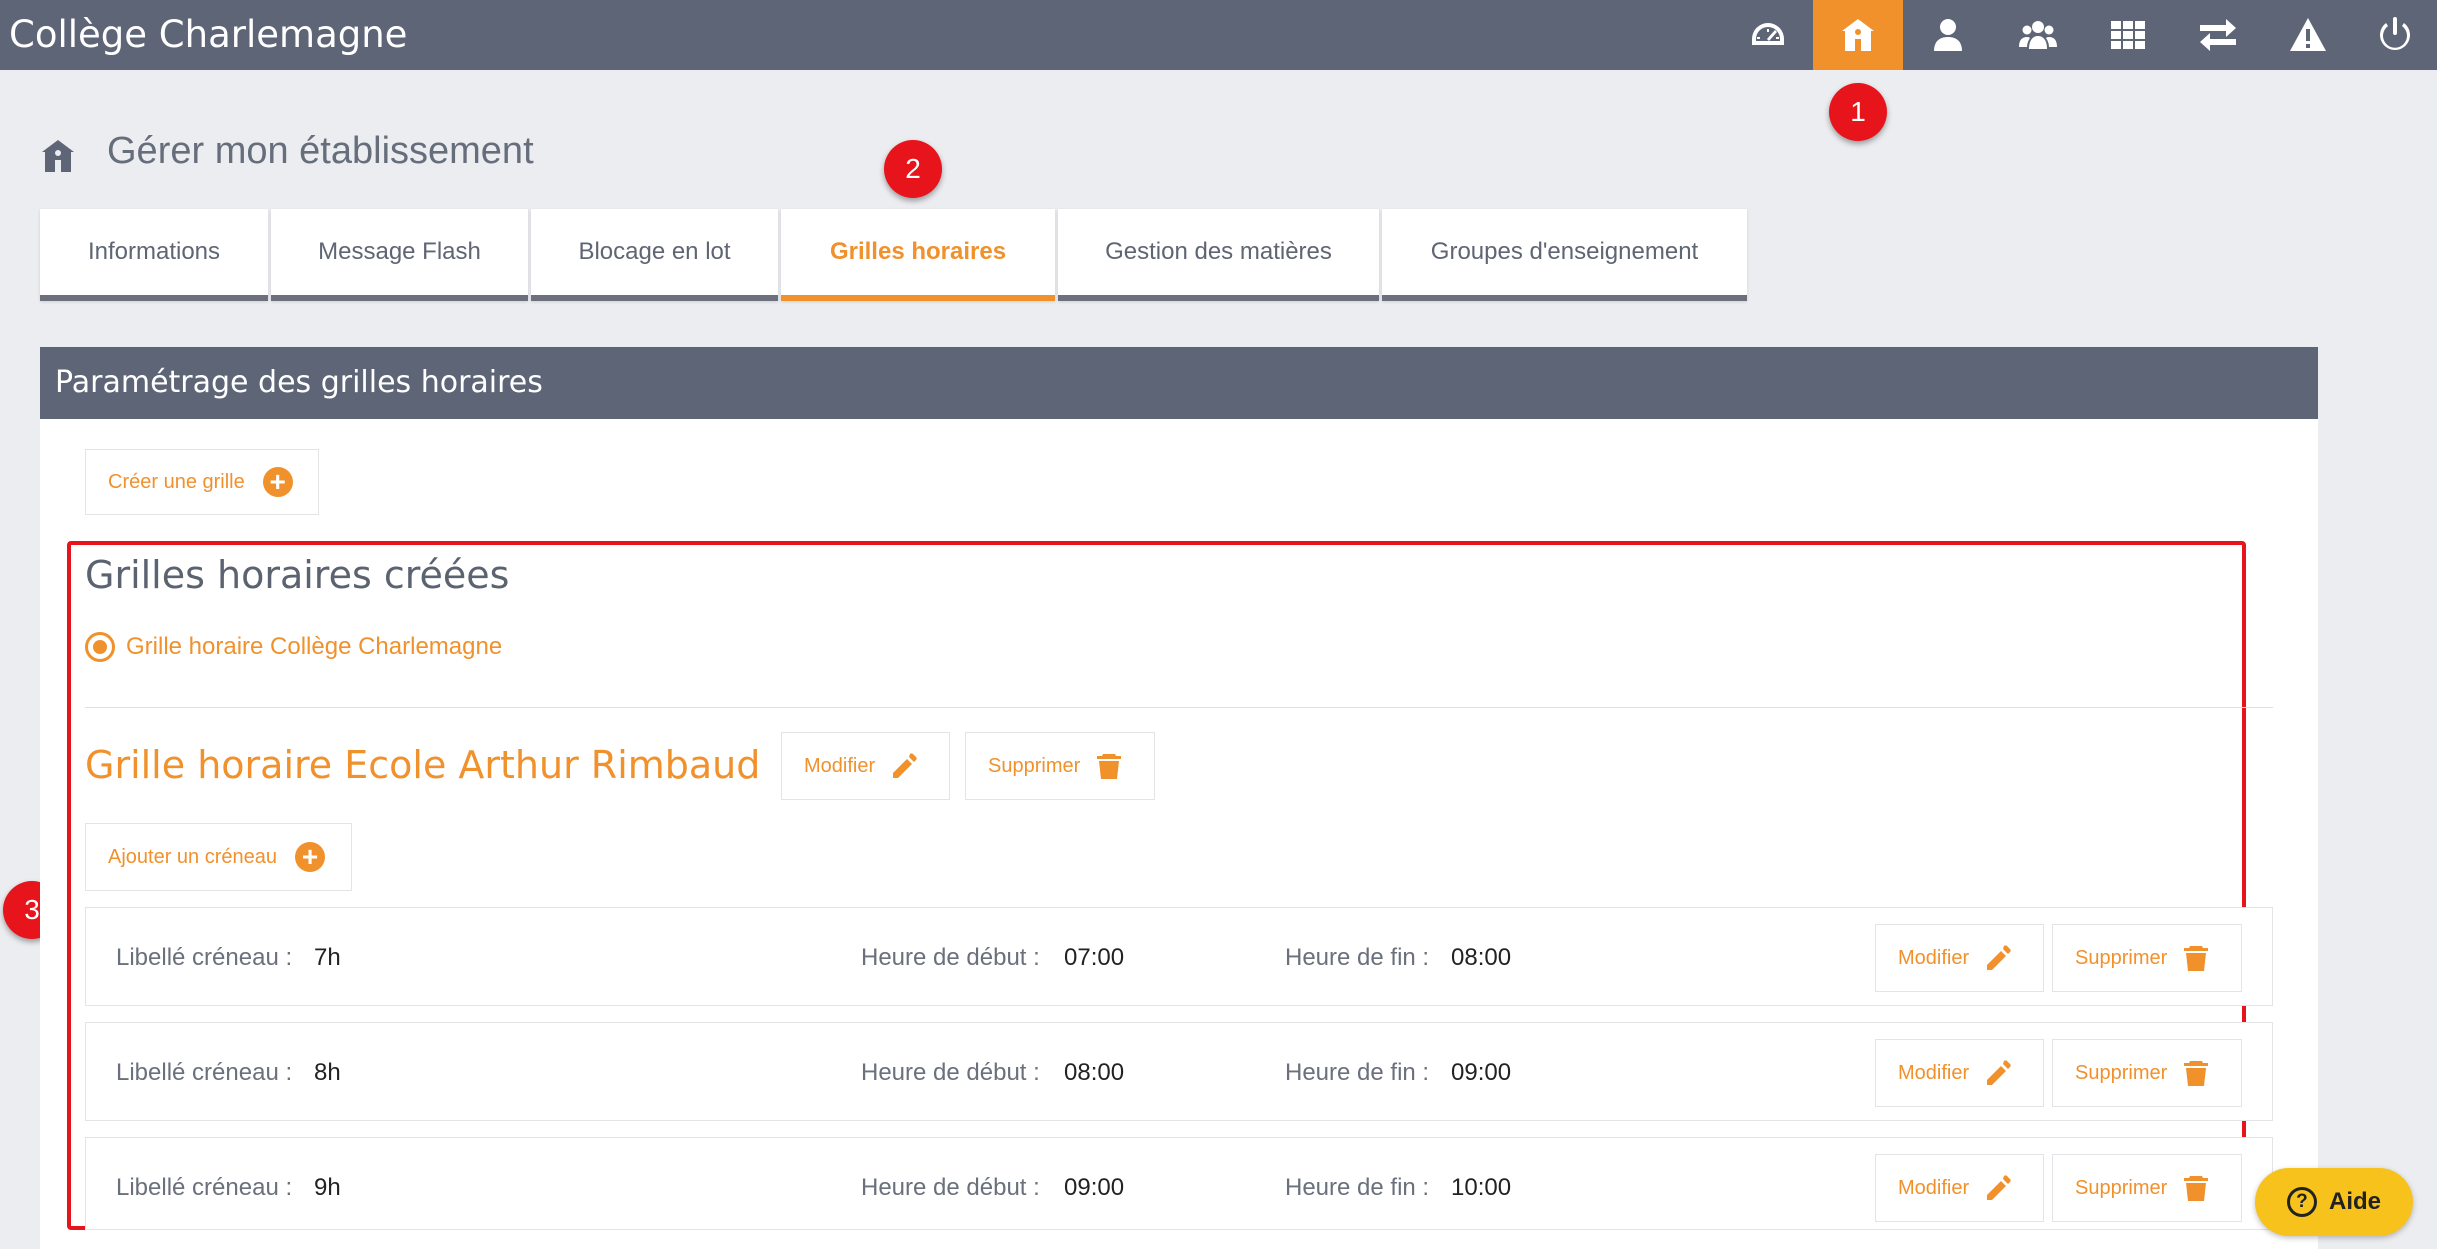  What do you see at coordinates (176, 481) in the screenshot?
I see `create-grid-label: Créer une grille` at bounding box center [176, 481].